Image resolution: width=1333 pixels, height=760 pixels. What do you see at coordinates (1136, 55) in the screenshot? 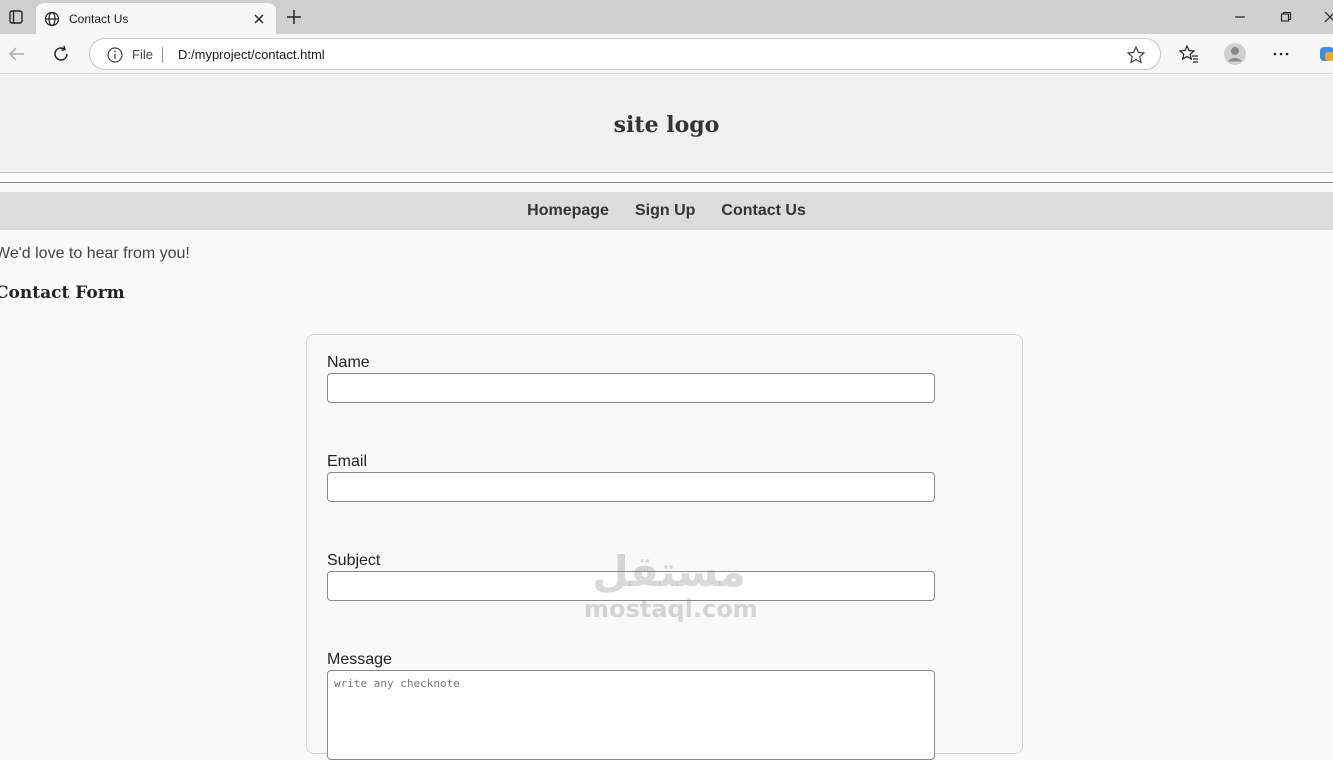
I see `star-icon` at bounding box center [1136, 55].